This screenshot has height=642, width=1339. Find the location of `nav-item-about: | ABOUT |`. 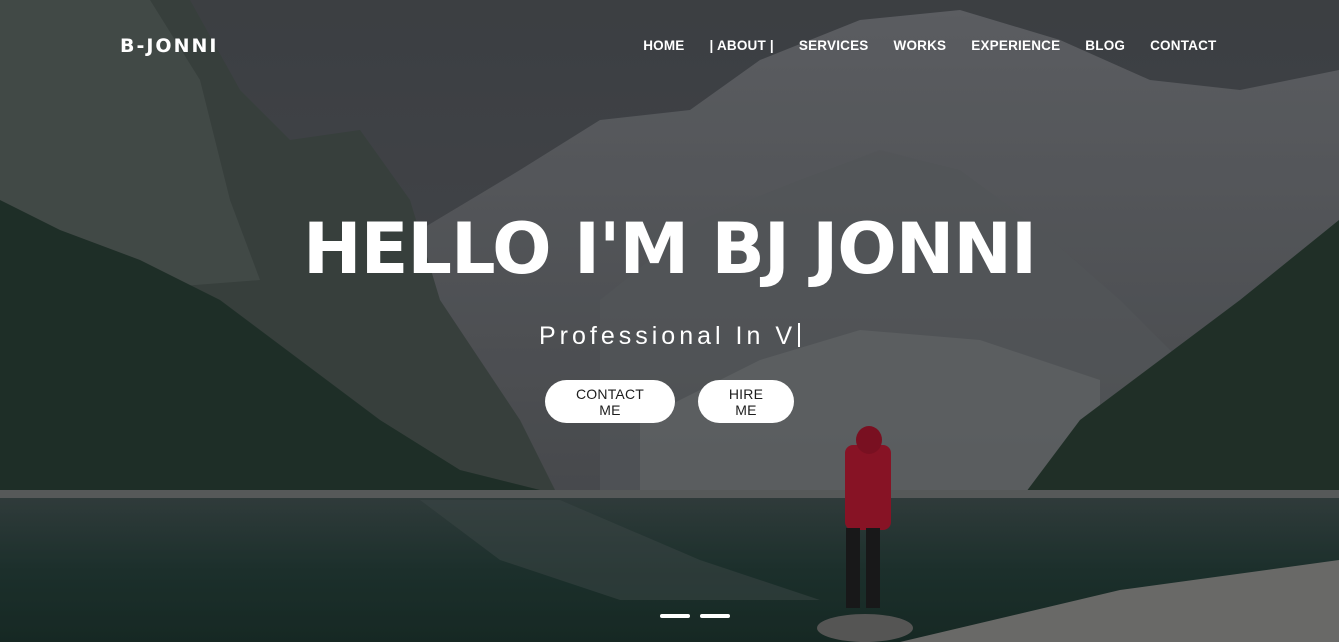

nav-item-about: | ABOUT | is located at coordinates (741, 45).